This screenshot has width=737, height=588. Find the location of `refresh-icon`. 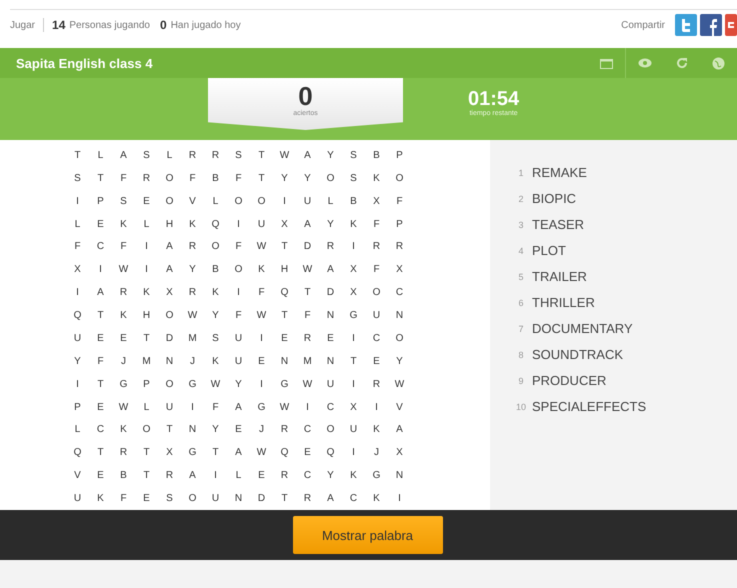

refresh-icon is located at coordinates (682, 63).